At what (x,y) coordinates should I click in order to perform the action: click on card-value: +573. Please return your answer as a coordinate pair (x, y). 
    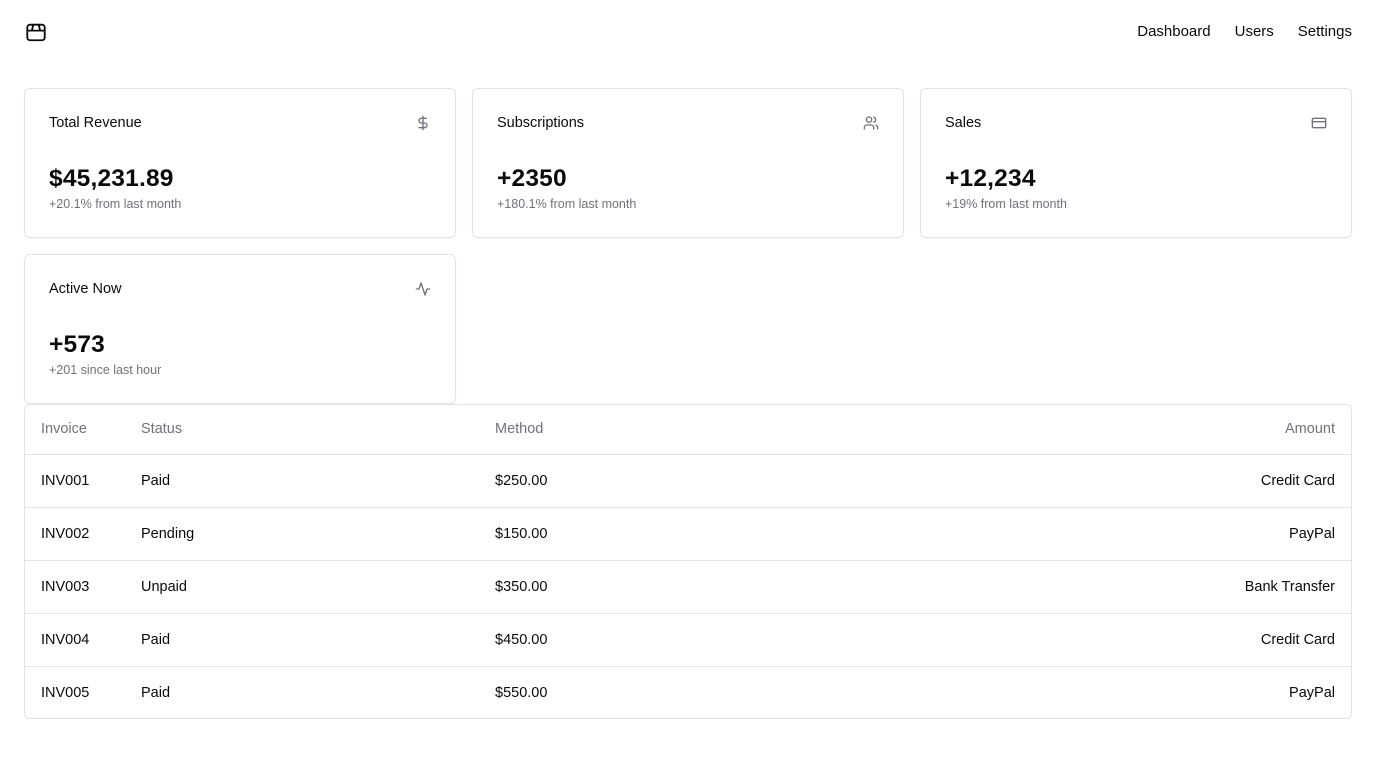
    Looking at the image, I should click on (77, 344).